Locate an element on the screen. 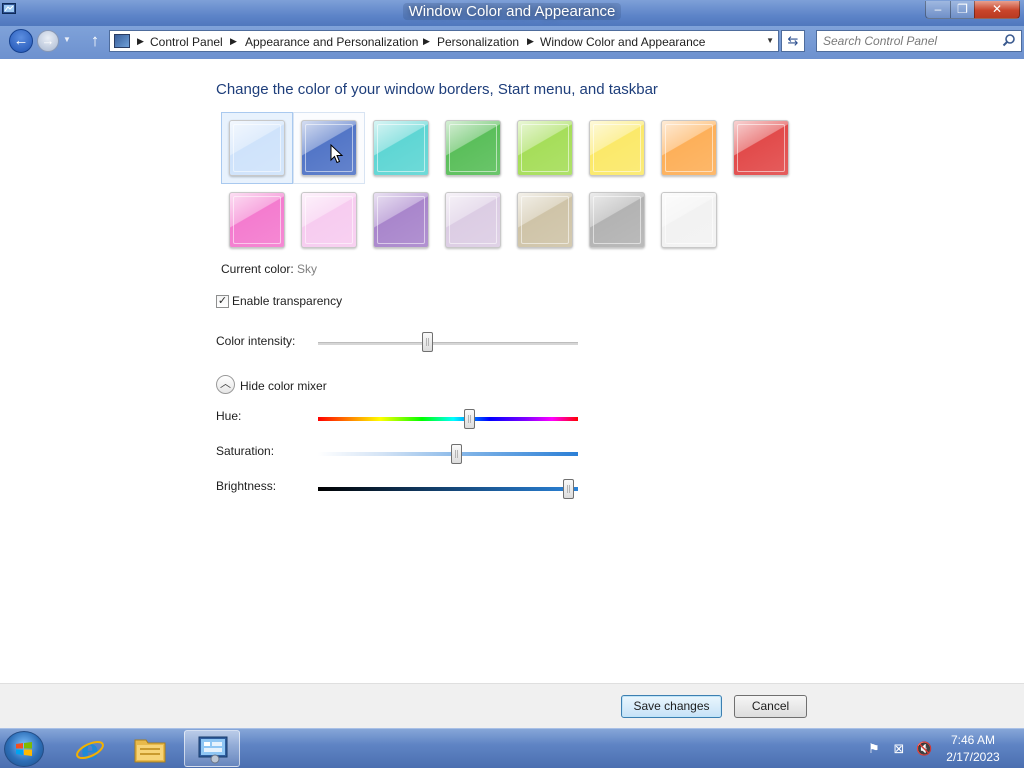  hide-color-mixer-label: Hide color mixer is located at coordinates (283, 386).